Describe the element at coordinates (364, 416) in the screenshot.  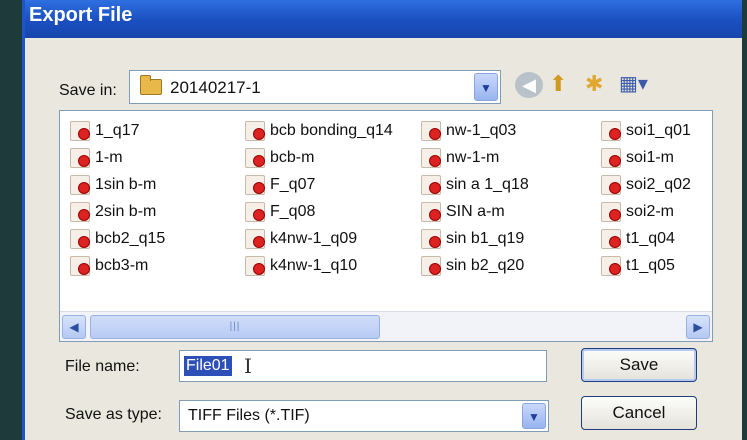
I see `save-as-type-dropdown: TIFF Files (*.TIF) ▼` at that location.